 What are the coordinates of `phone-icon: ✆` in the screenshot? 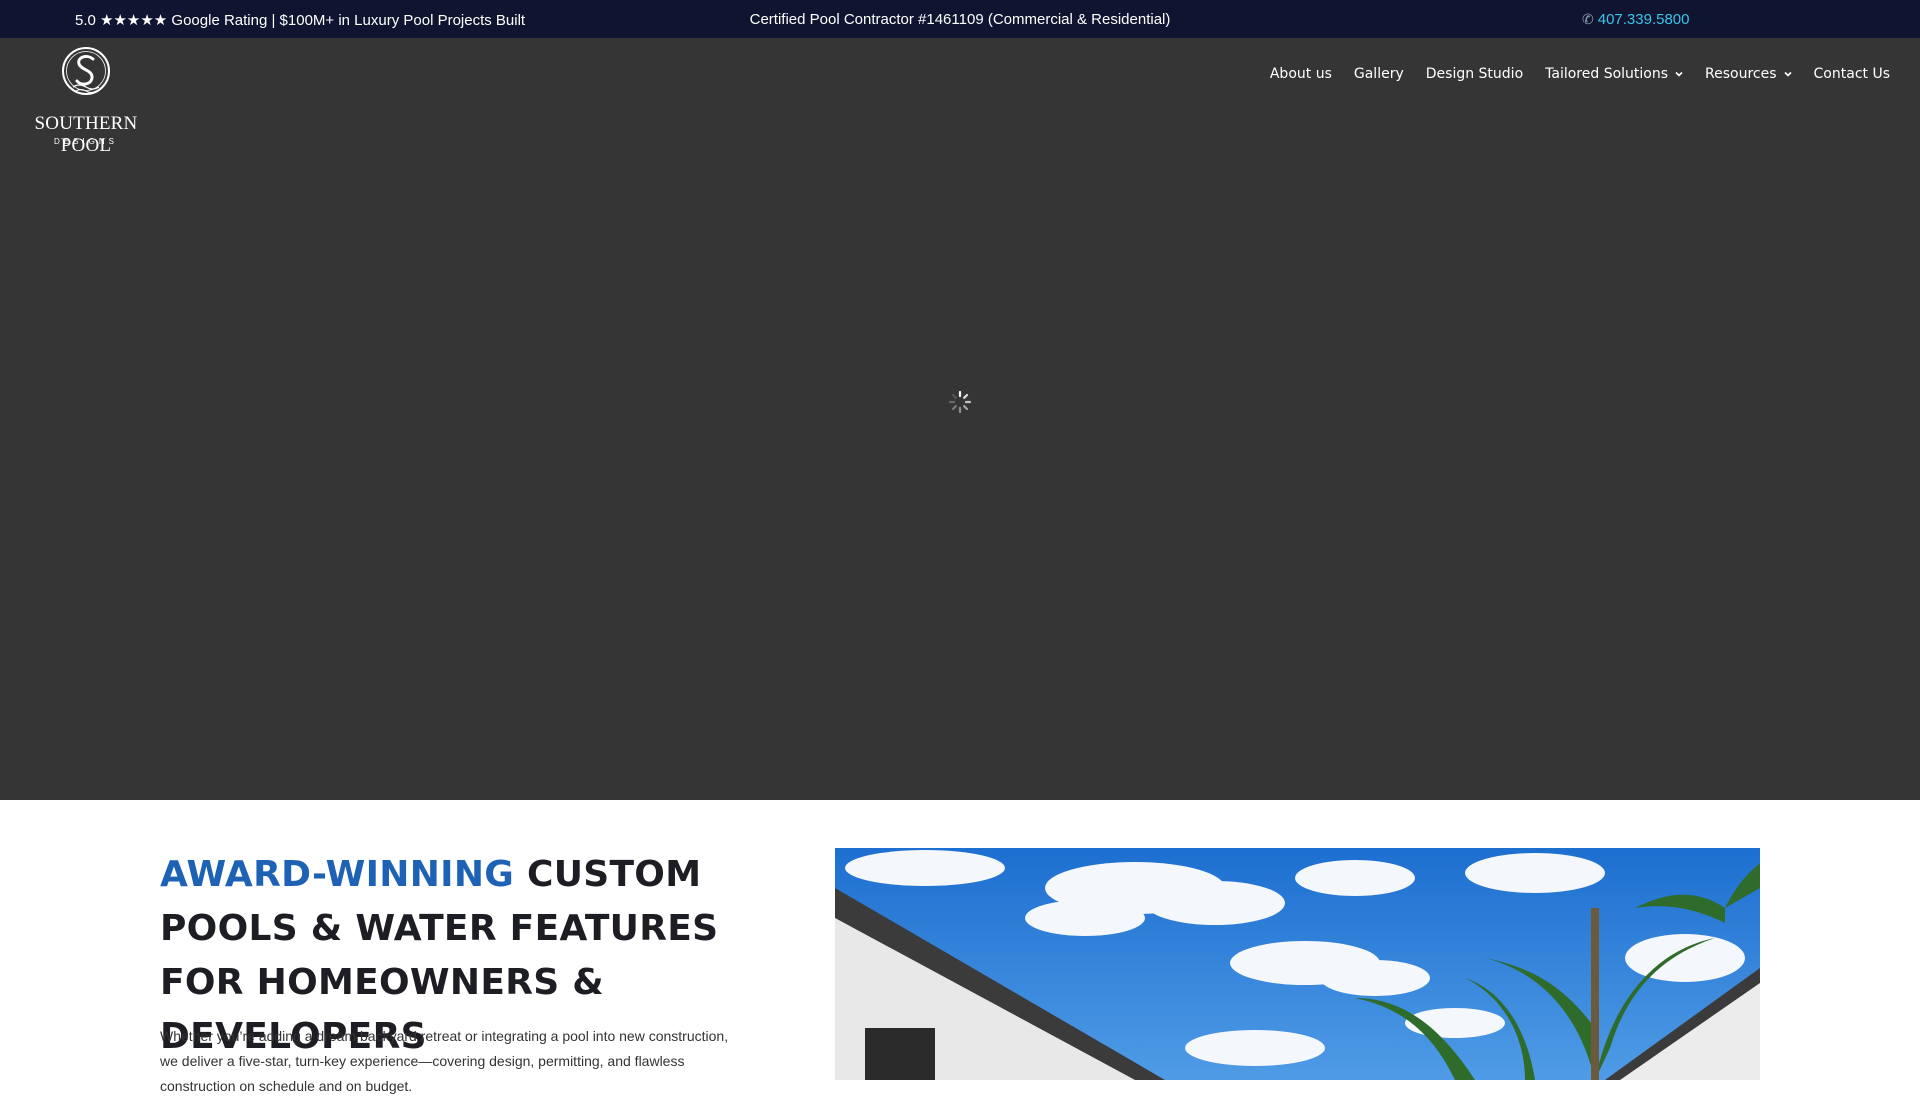 It's located at (1588, 19).